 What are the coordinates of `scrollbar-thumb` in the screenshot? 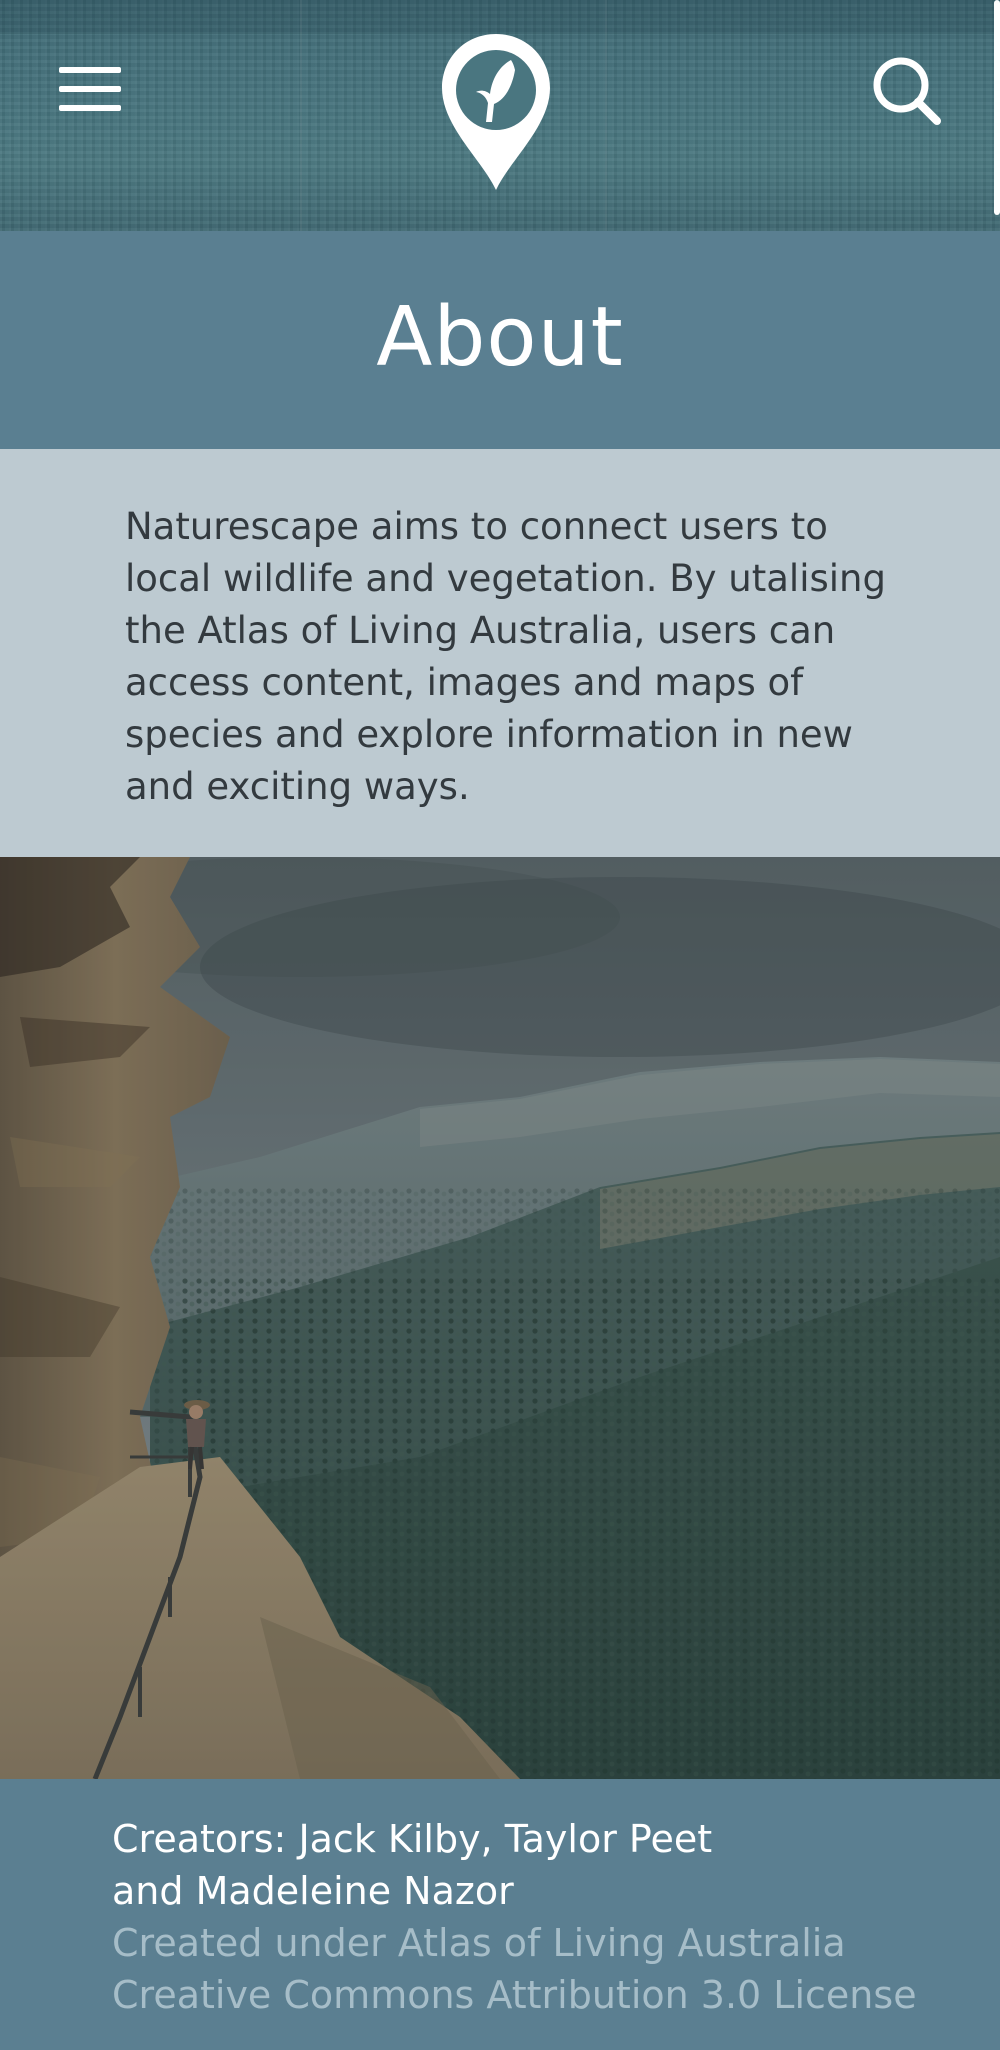 It's located at (997, 107).